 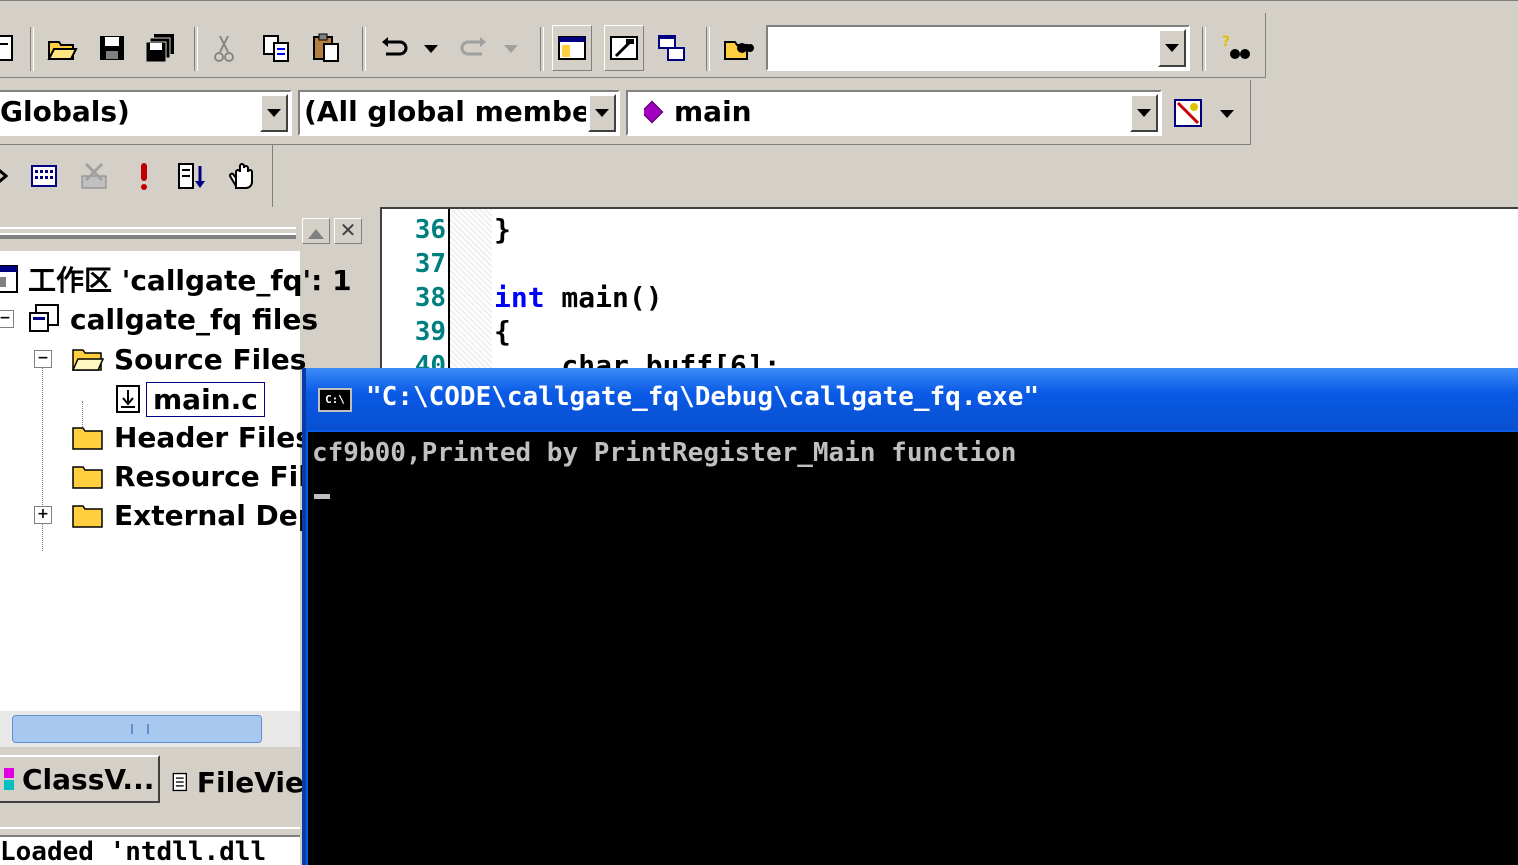 I want to click on tree-project-label: callgate_fq files, so click(x=194, y=319).